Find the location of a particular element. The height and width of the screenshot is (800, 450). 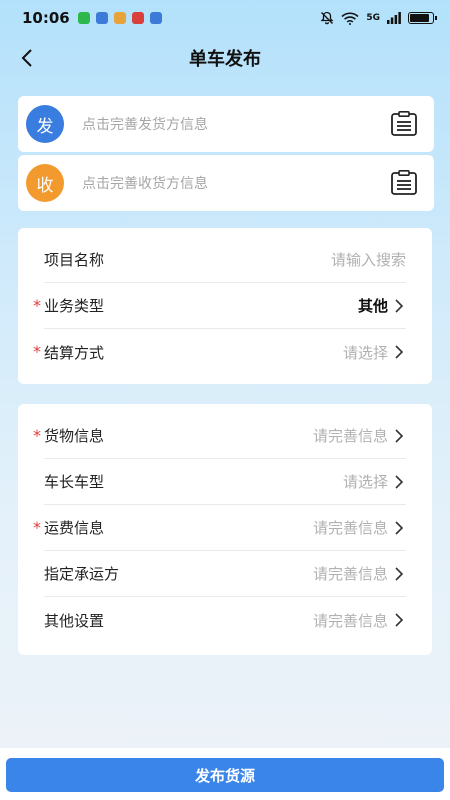

row-label: 货物信息 is located at coordinates (74, 436).